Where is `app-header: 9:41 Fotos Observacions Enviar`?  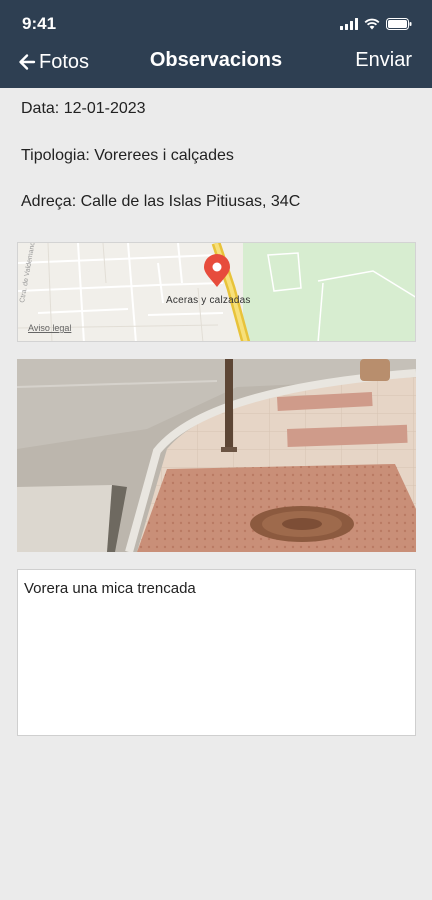
app-header: 9:41 Fotos Observacions Enviar is located at coordinates (216, 44).